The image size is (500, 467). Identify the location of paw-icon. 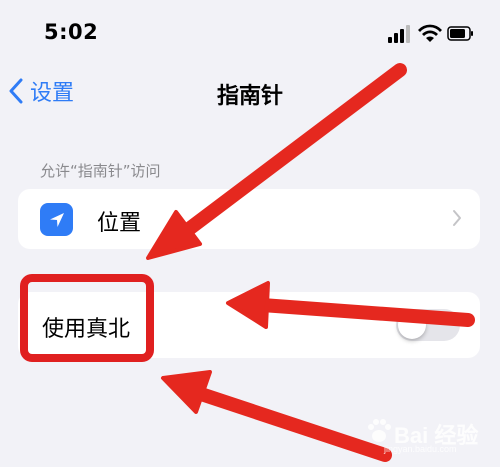
(379, 430).